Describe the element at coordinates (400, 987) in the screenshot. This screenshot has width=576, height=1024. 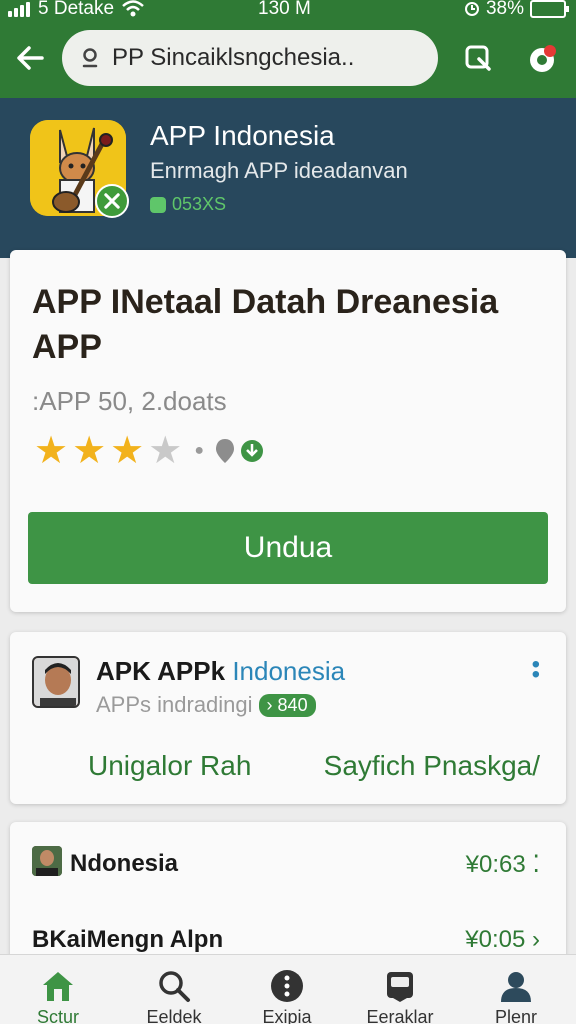
I see `library-icon` at that location.